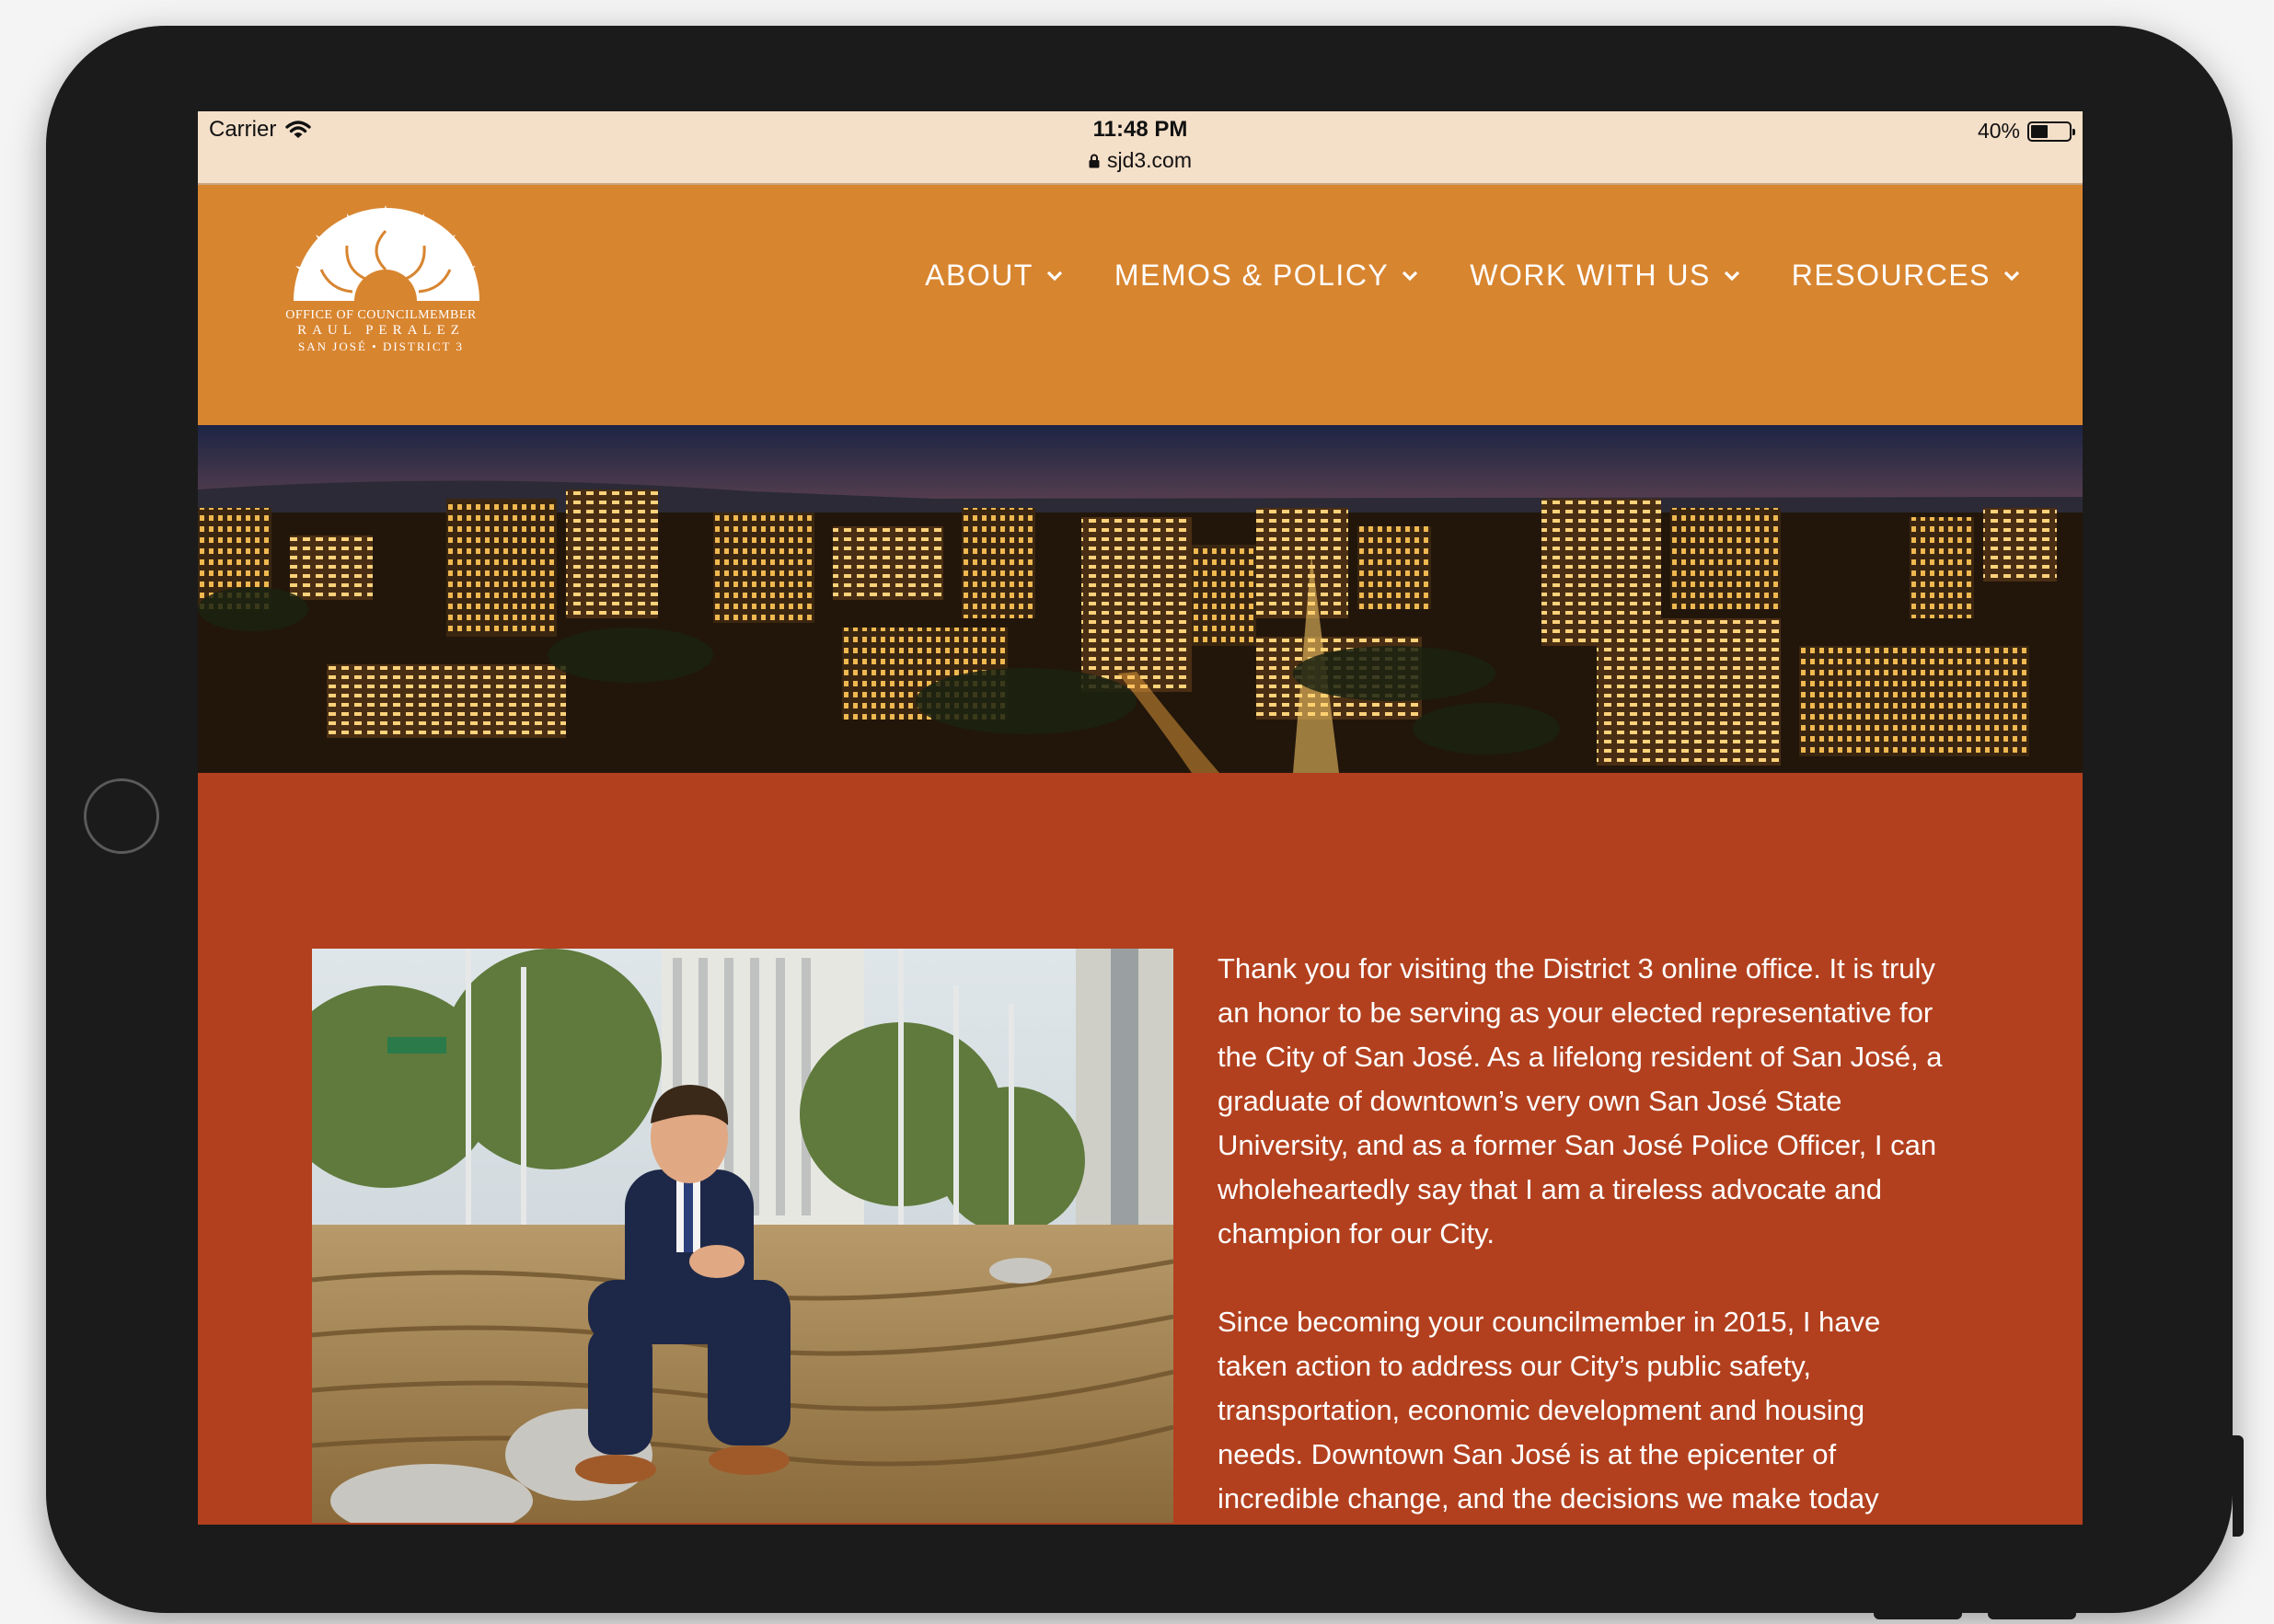  What do you see at coordinates (2051, 131) in the screenshot?
I see `battery-icon` at bounding box center [2051, 131].